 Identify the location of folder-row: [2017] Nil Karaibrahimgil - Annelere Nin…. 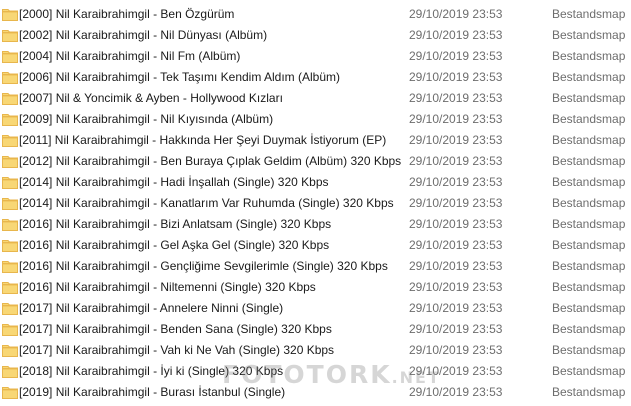
(315, 308).